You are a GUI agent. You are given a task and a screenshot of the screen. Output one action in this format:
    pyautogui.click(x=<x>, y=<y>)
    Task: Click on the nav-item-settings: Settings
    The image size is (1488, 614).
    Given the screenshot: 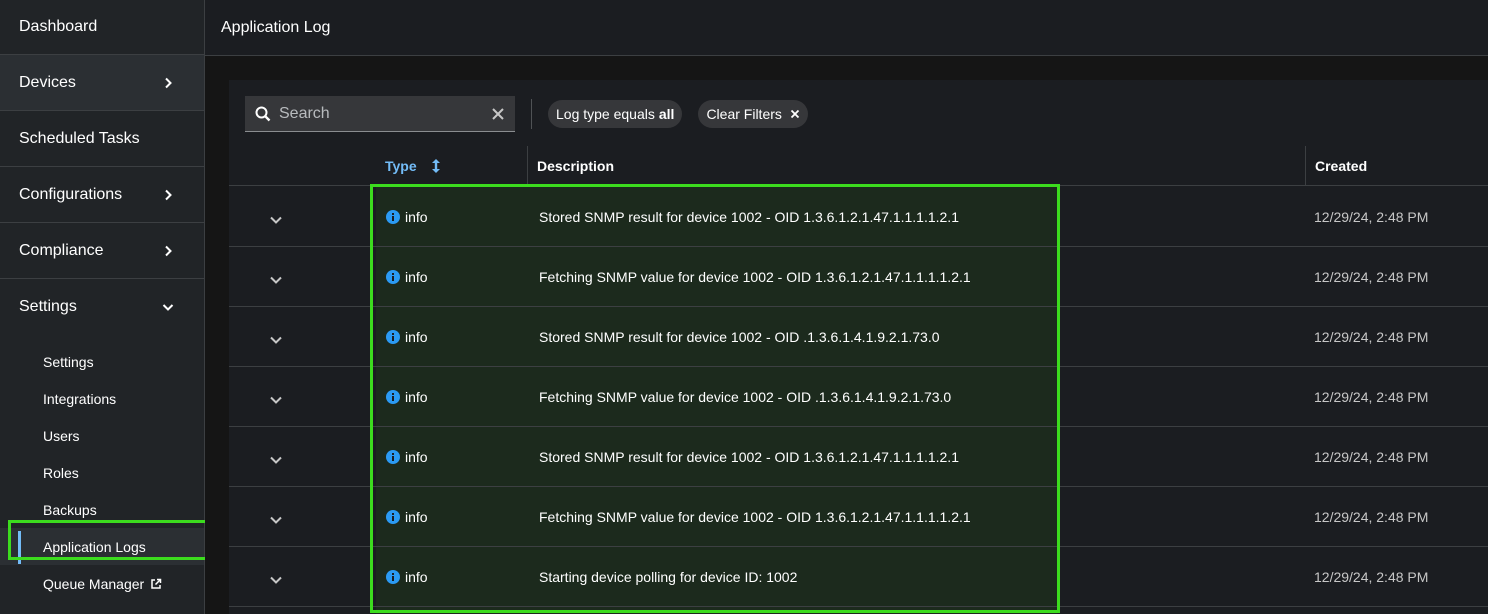 What is the action you would take?
    pyautogui.click(x=102, y=307)
    